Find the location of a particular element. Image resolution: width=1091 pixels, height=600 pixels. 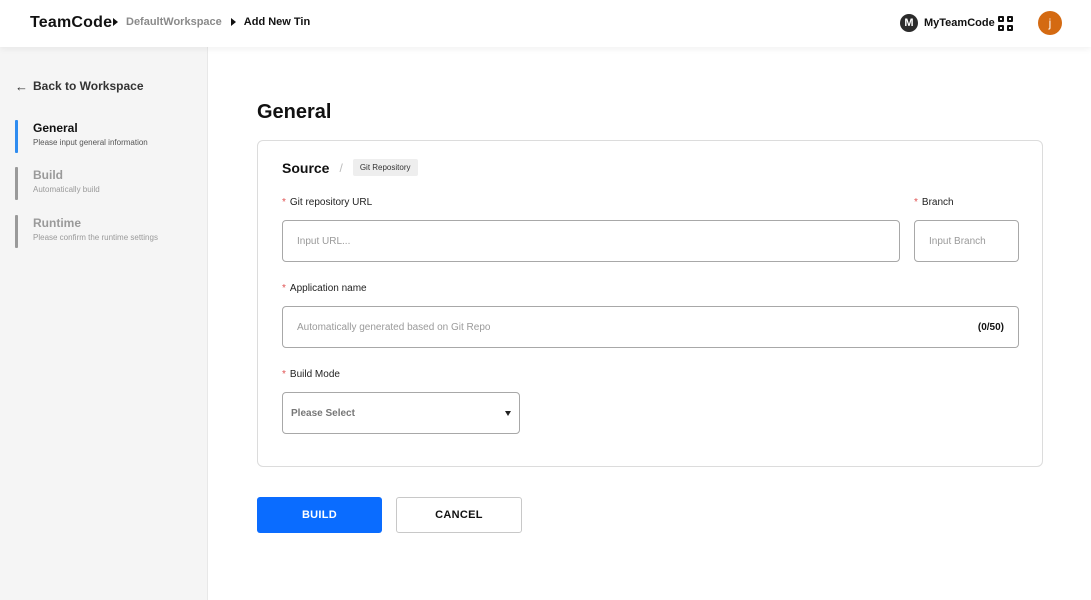

back-label: Back to Workspace is located at coordinates (88, 86).